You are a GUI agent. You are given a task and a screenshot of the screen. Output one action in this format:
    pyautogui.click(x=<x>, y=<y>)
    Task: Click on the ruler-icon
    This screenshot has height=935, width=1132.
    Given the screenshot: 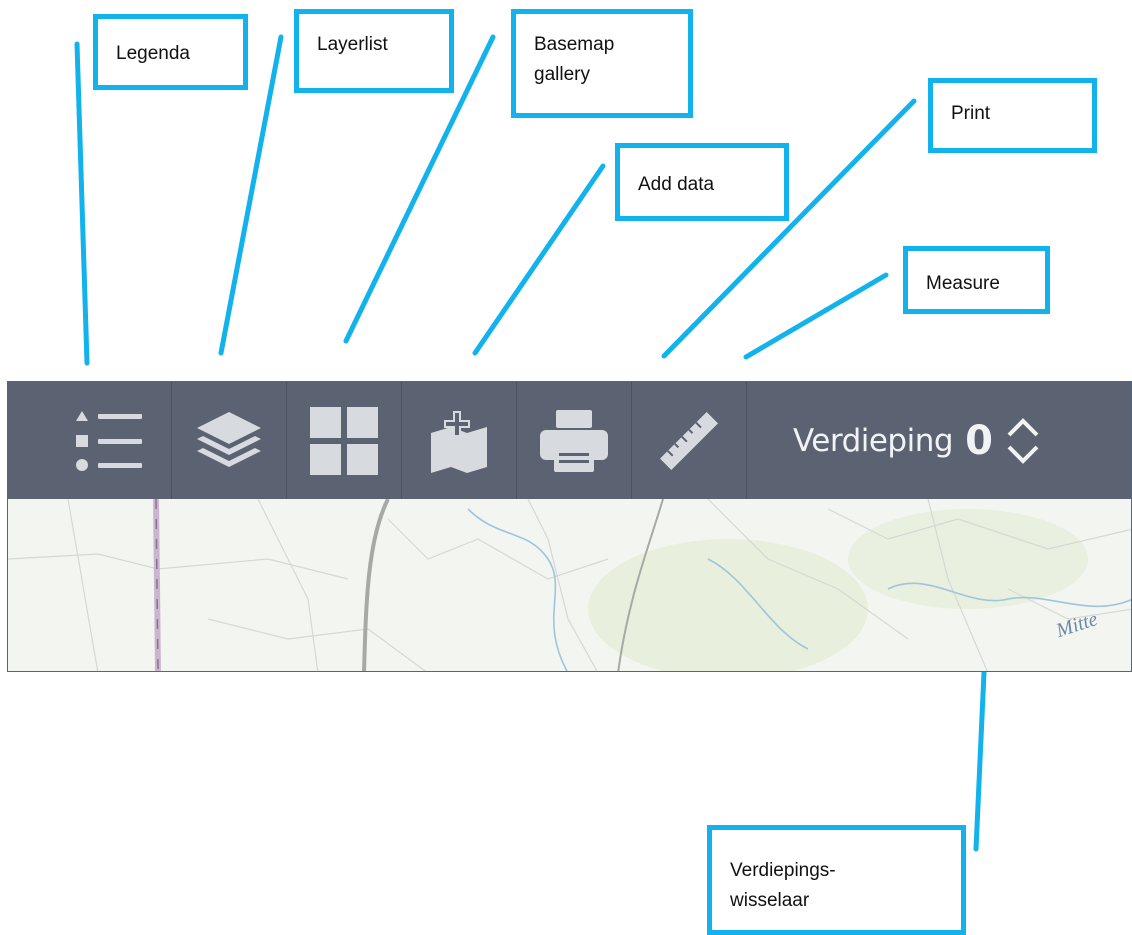 What is the action you would take?
    pyautogui.click(x=689, y=440)
    